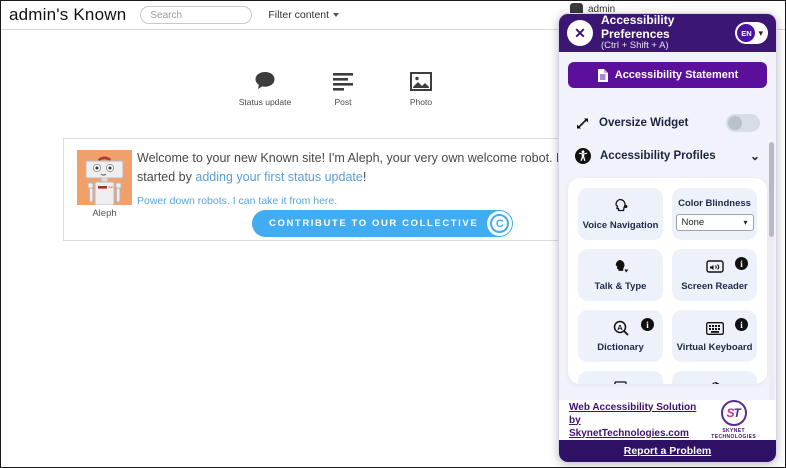 This screenshot has width=786, height=468. I want to click on toggle-knob, so click(735, 123).